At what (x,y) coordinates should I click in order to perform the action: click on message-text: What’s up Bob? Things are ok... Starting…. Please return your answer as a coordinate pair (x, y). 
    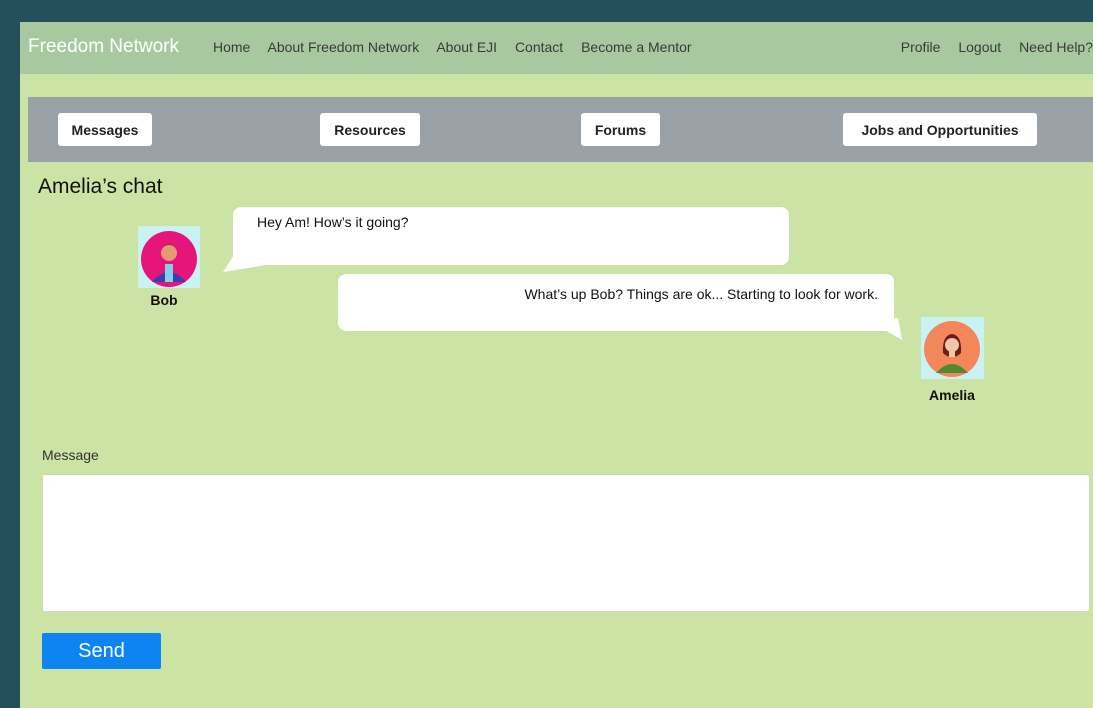
    Looking at the image, I should click on (701, 294).